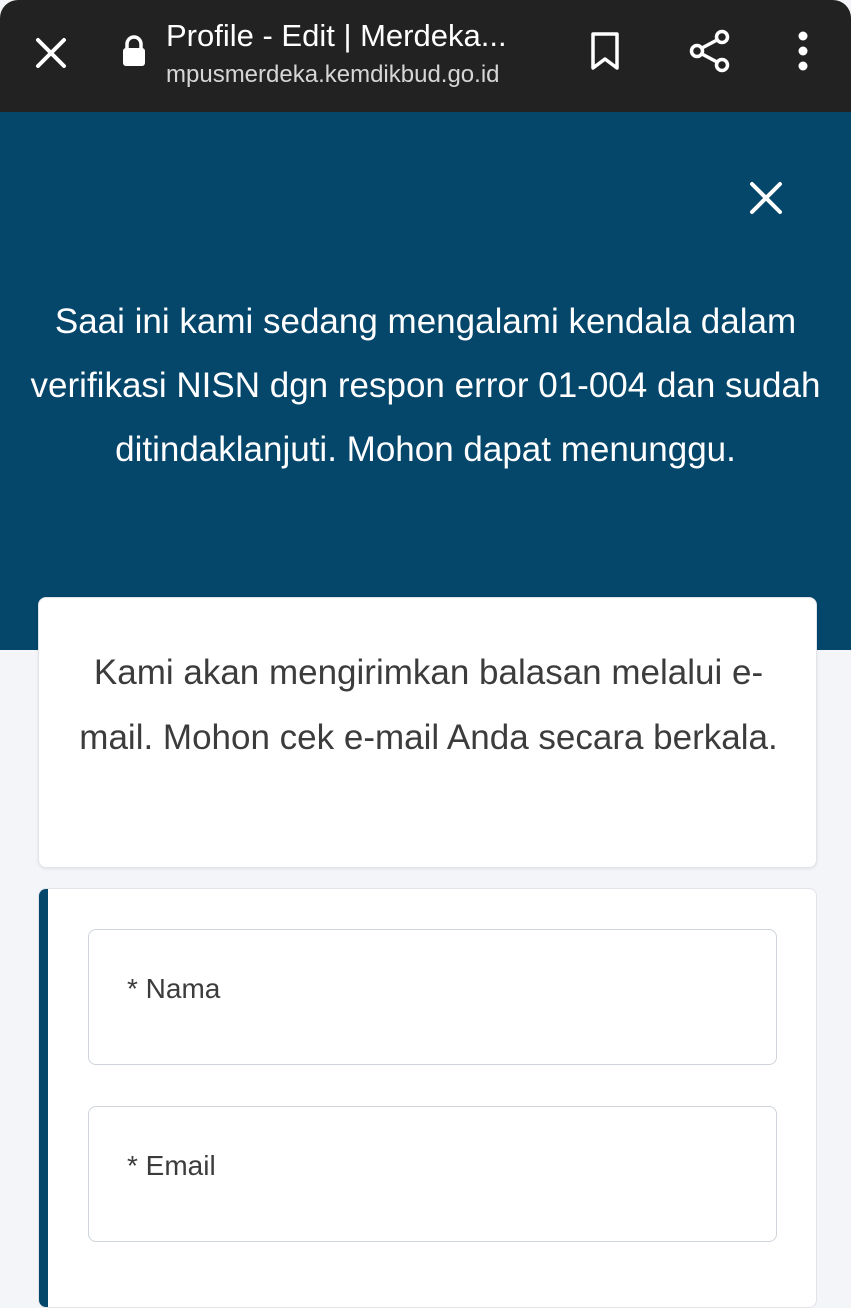 The image size is (851, 1308). I want to click on share-button, so click(710, 51).